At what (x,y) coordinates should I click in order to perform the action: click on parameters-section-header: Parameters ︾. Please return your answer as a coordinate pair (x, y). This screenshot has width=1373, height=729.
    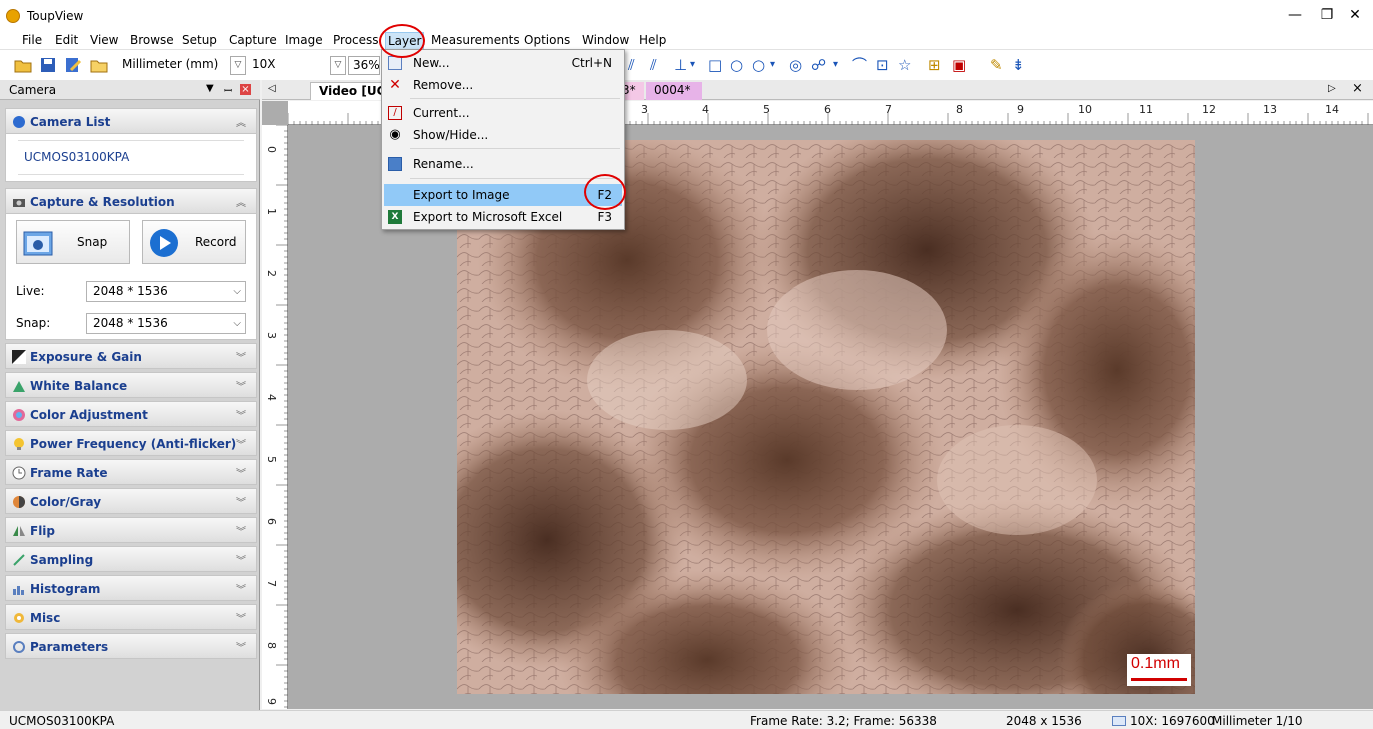
    Looking at the image, I should click on (131, 646).